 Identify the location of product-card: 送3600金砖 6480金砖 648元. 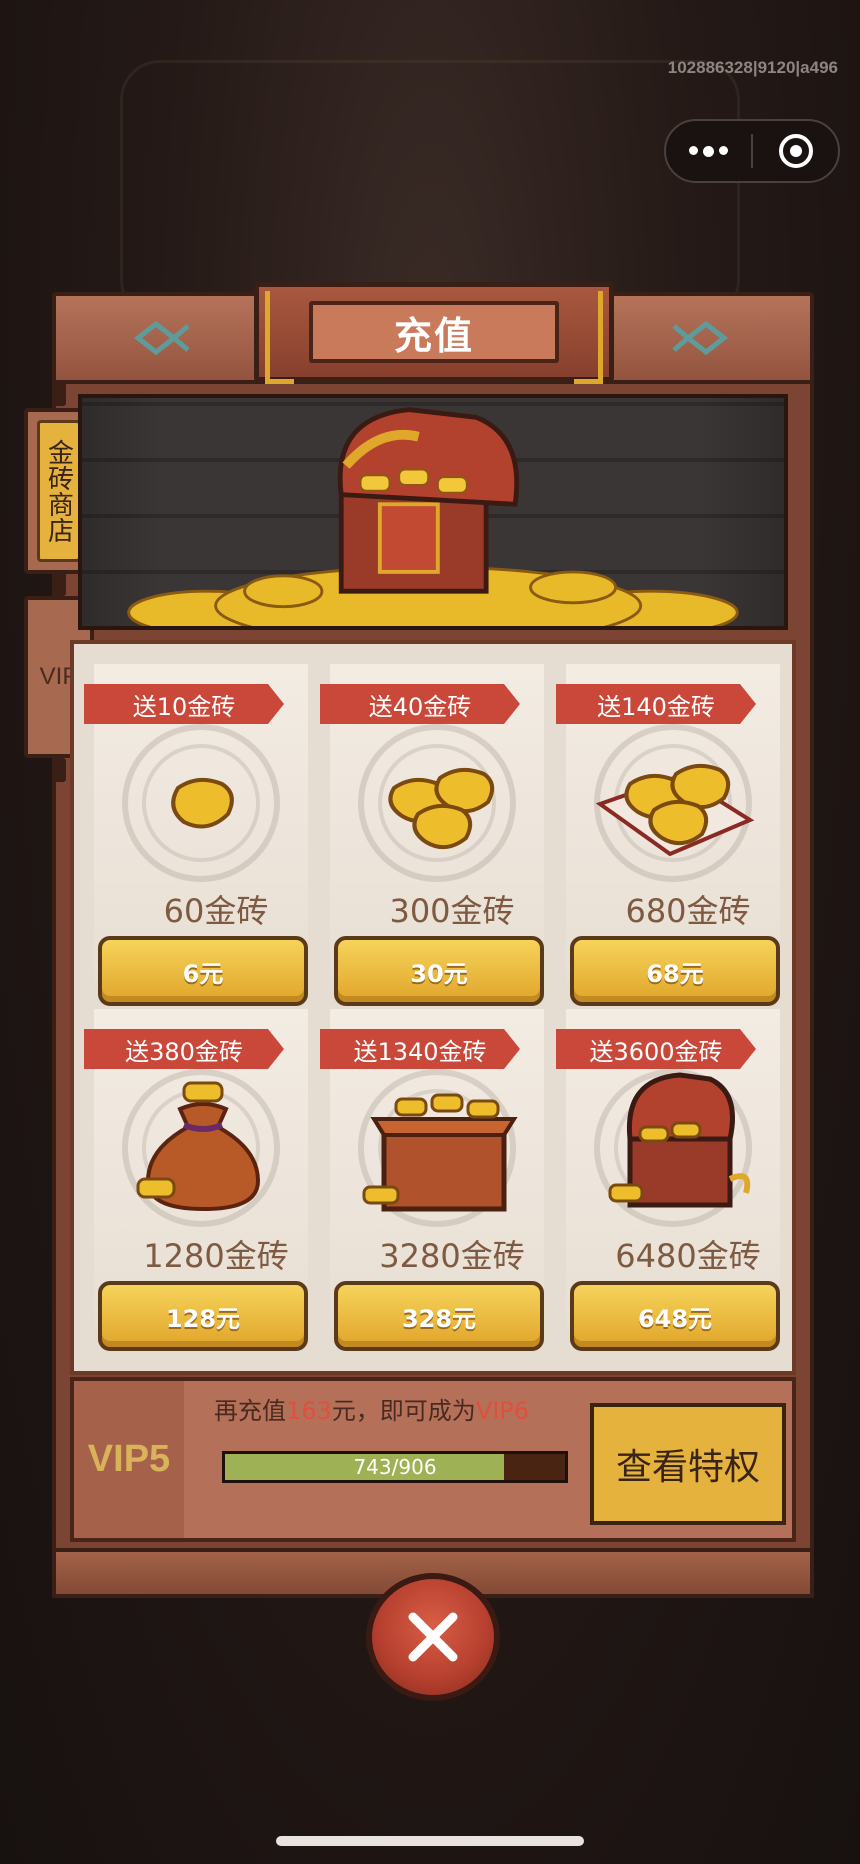
(668, 1180).